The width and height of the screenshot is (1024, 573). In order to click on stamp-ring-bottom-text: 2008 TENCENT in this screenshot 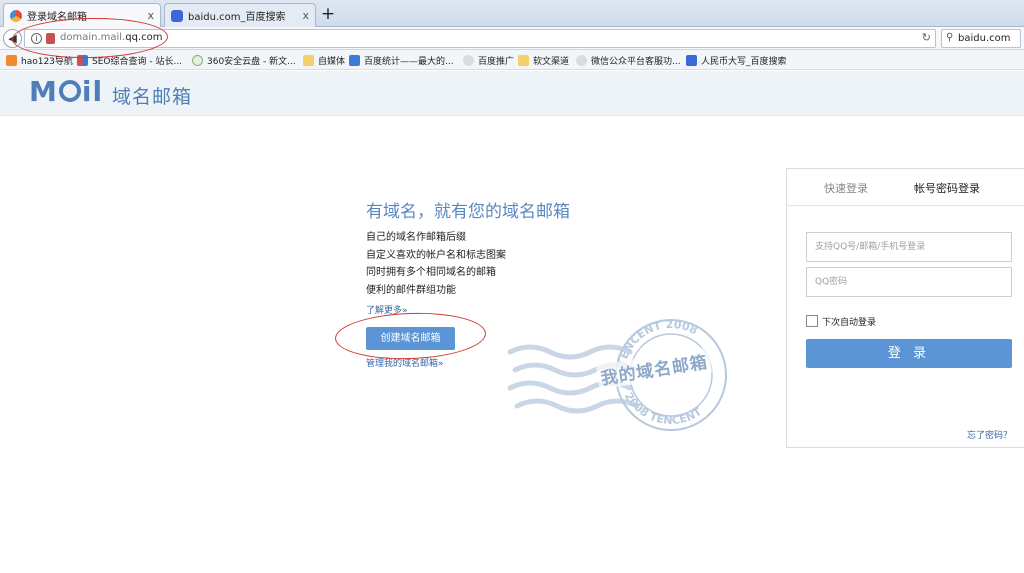, I will do `click(663, 408)`.